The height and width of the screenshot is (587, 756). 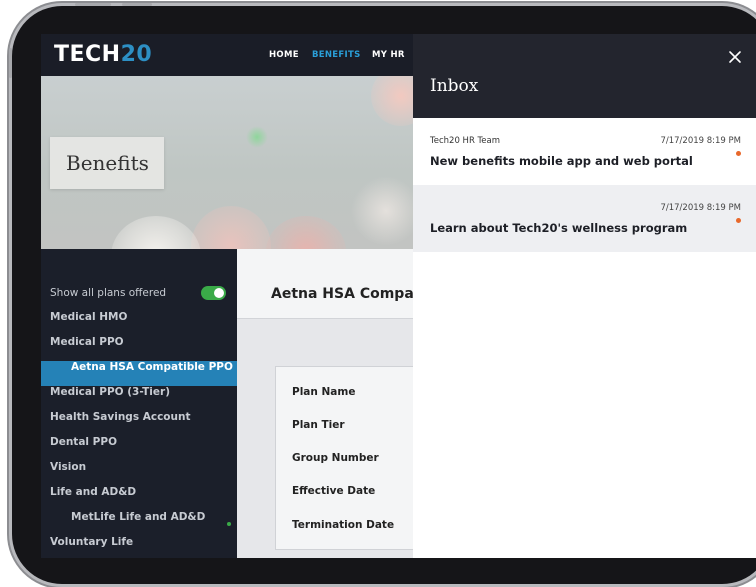 What do you see at coordinates (219, 293) in the screenshot?
I see `toggle-knob` at bounding box center [219, 293].